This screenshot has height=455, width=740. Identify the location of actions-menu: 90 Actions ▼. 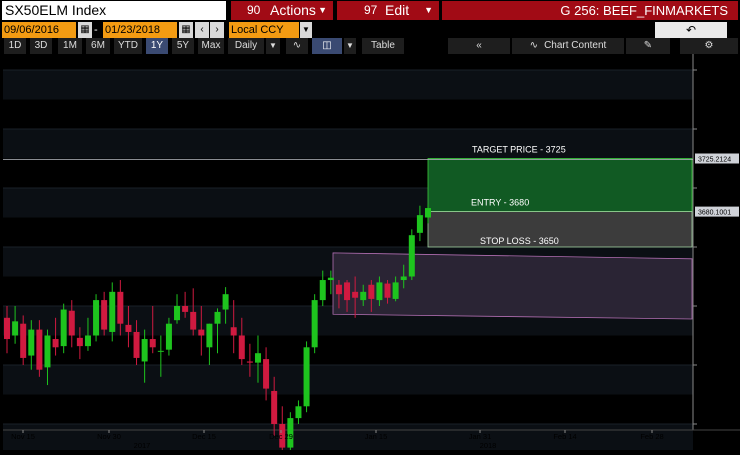
(282, 10).